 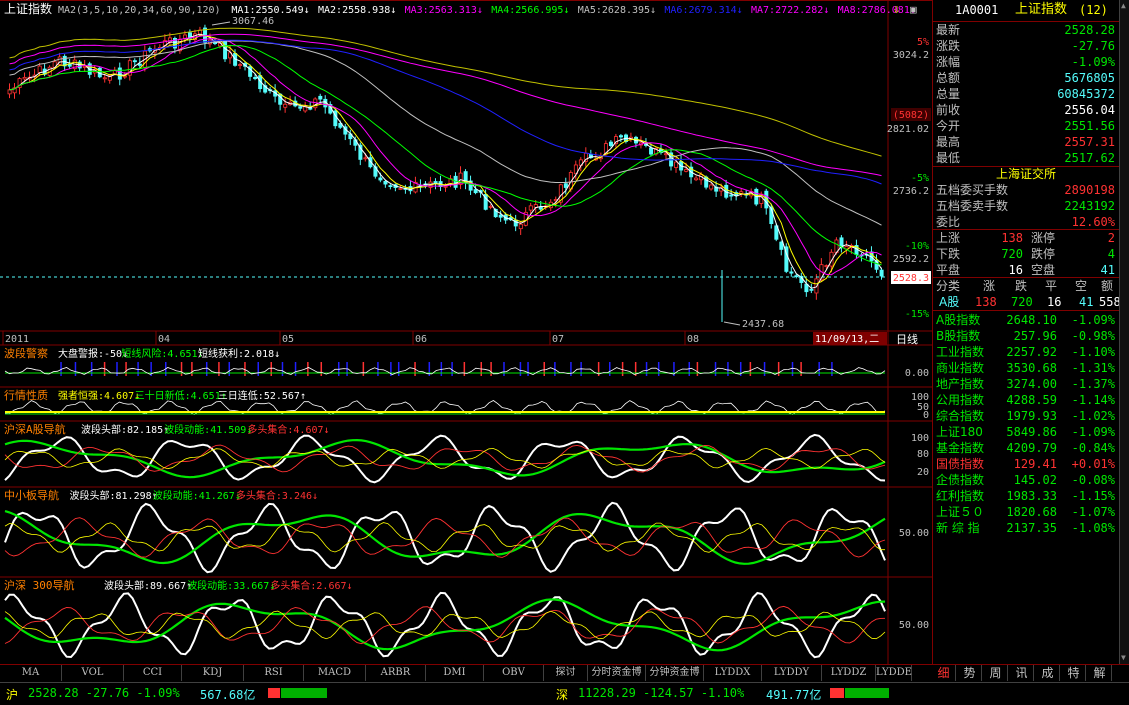 What do you see at coordinates (274, 673) in the screenshot?
I see `indicator-tab-rsi: RSI` at bounding box center [274, 673].